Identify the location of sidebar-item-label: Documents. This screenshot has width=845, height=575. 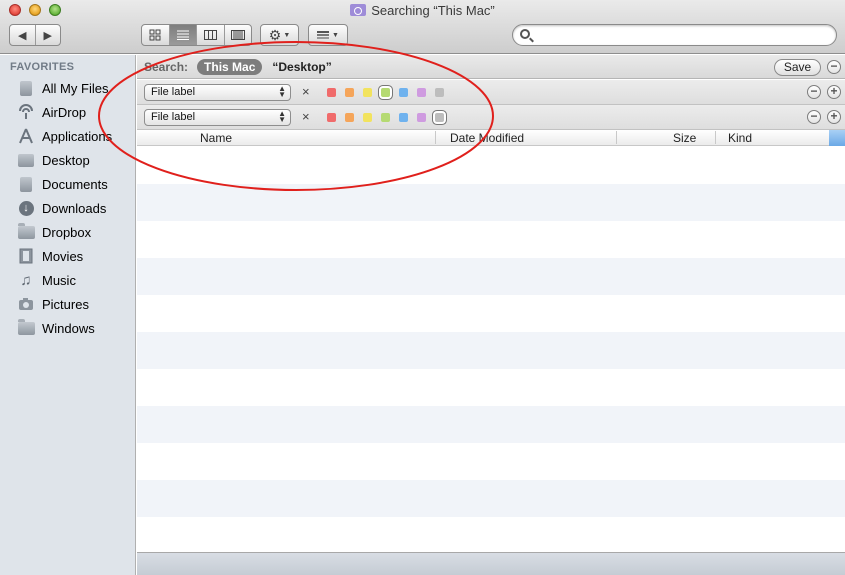
(75, 184).